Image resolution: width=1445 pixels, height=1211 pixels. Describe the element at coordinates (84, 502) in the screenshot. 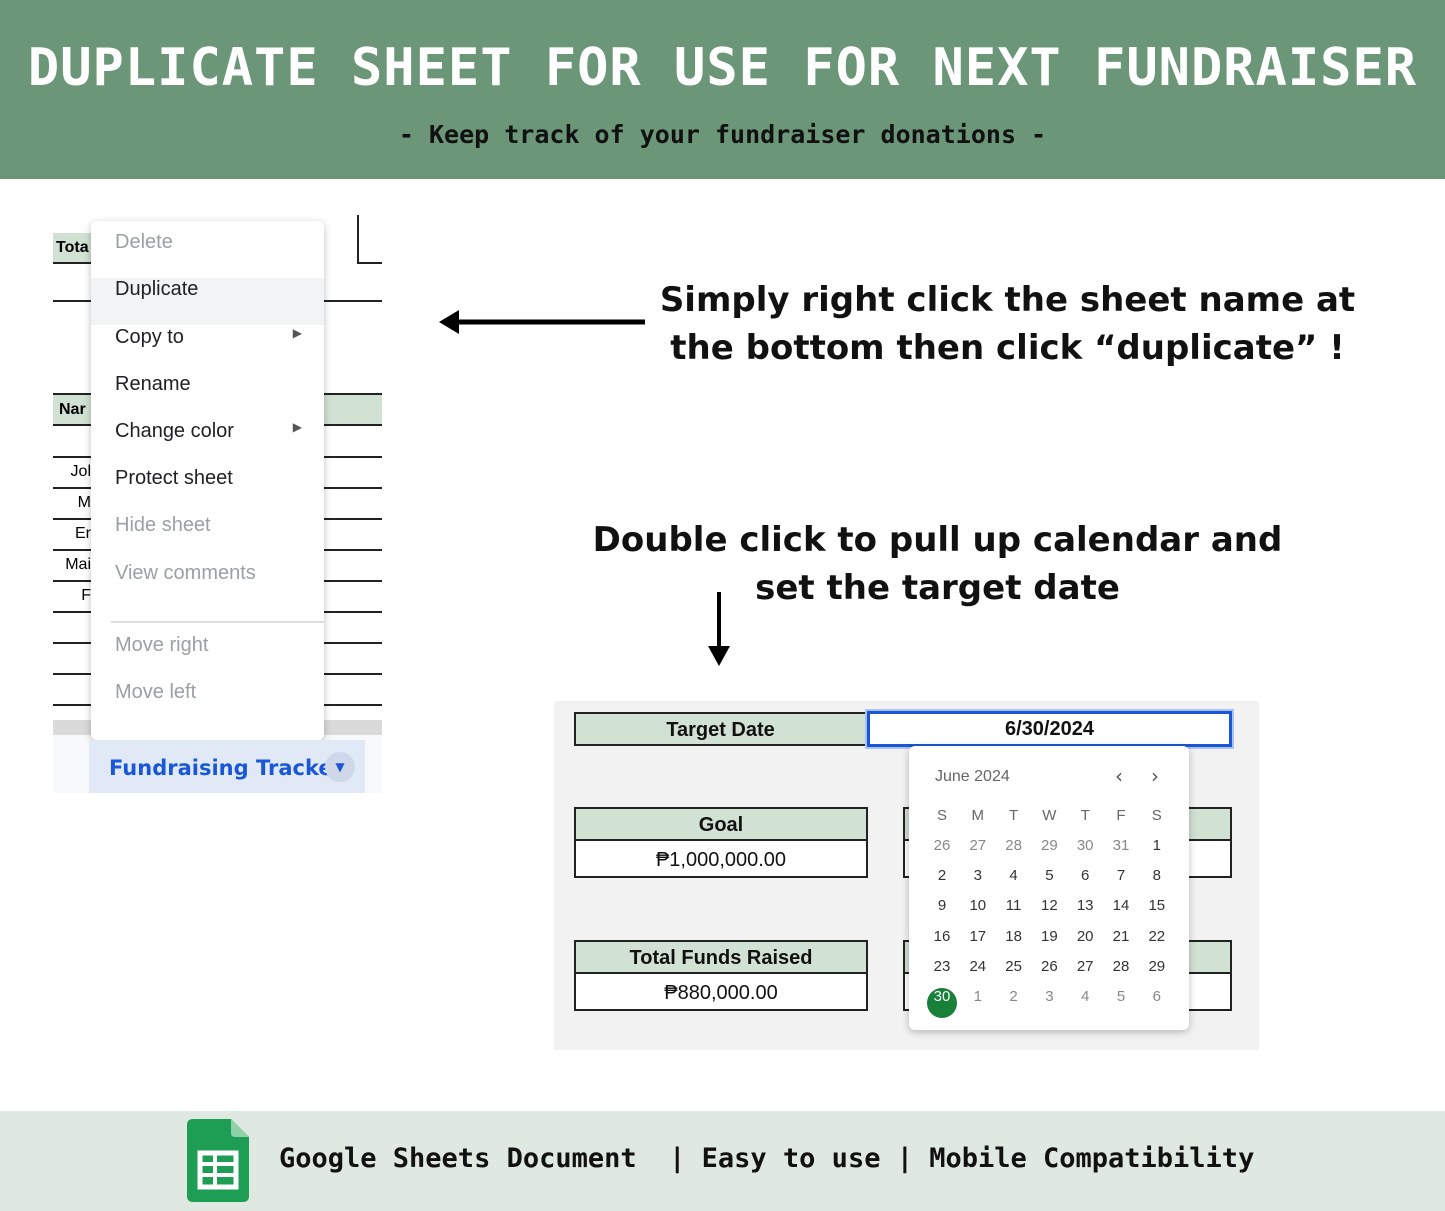

I see `cell-fragment: M` at that location.